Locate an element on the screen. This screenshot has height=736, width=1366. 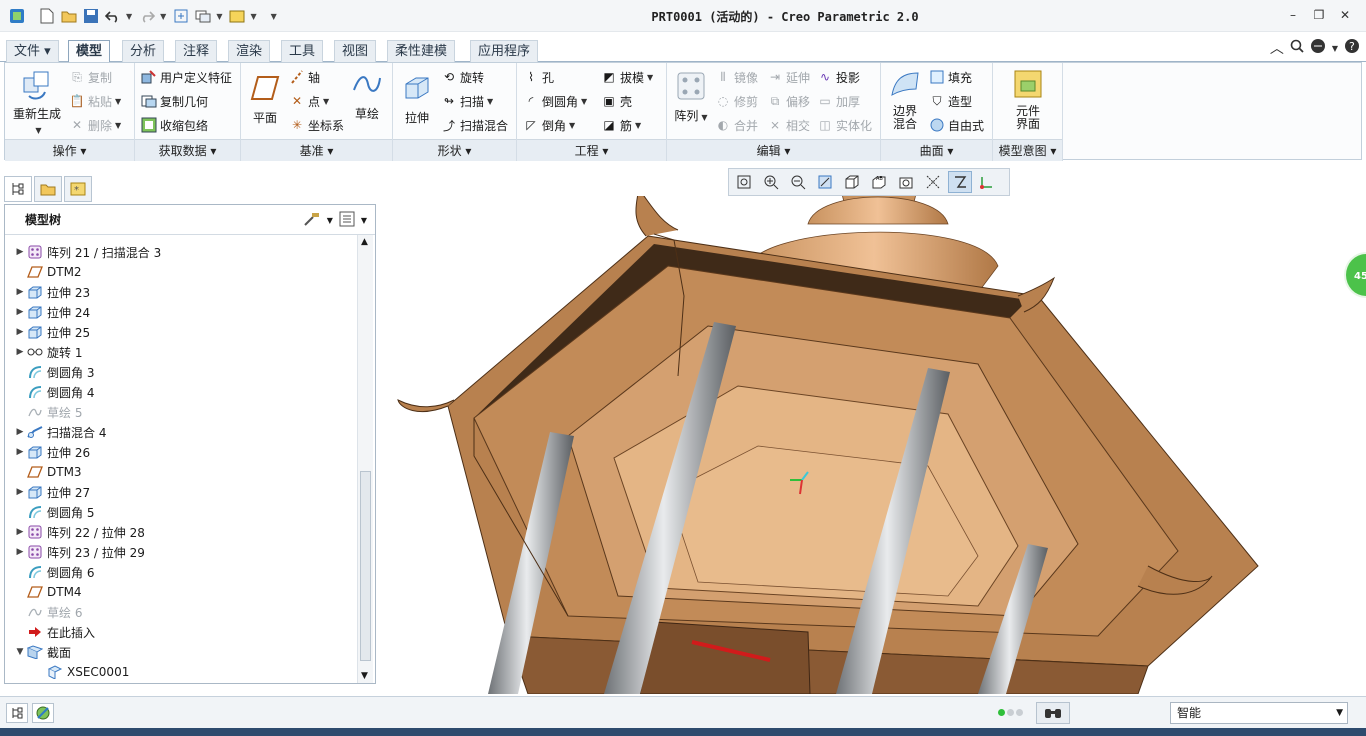
style-button: ⛉ 造型 is located at coordinates (950, 101).